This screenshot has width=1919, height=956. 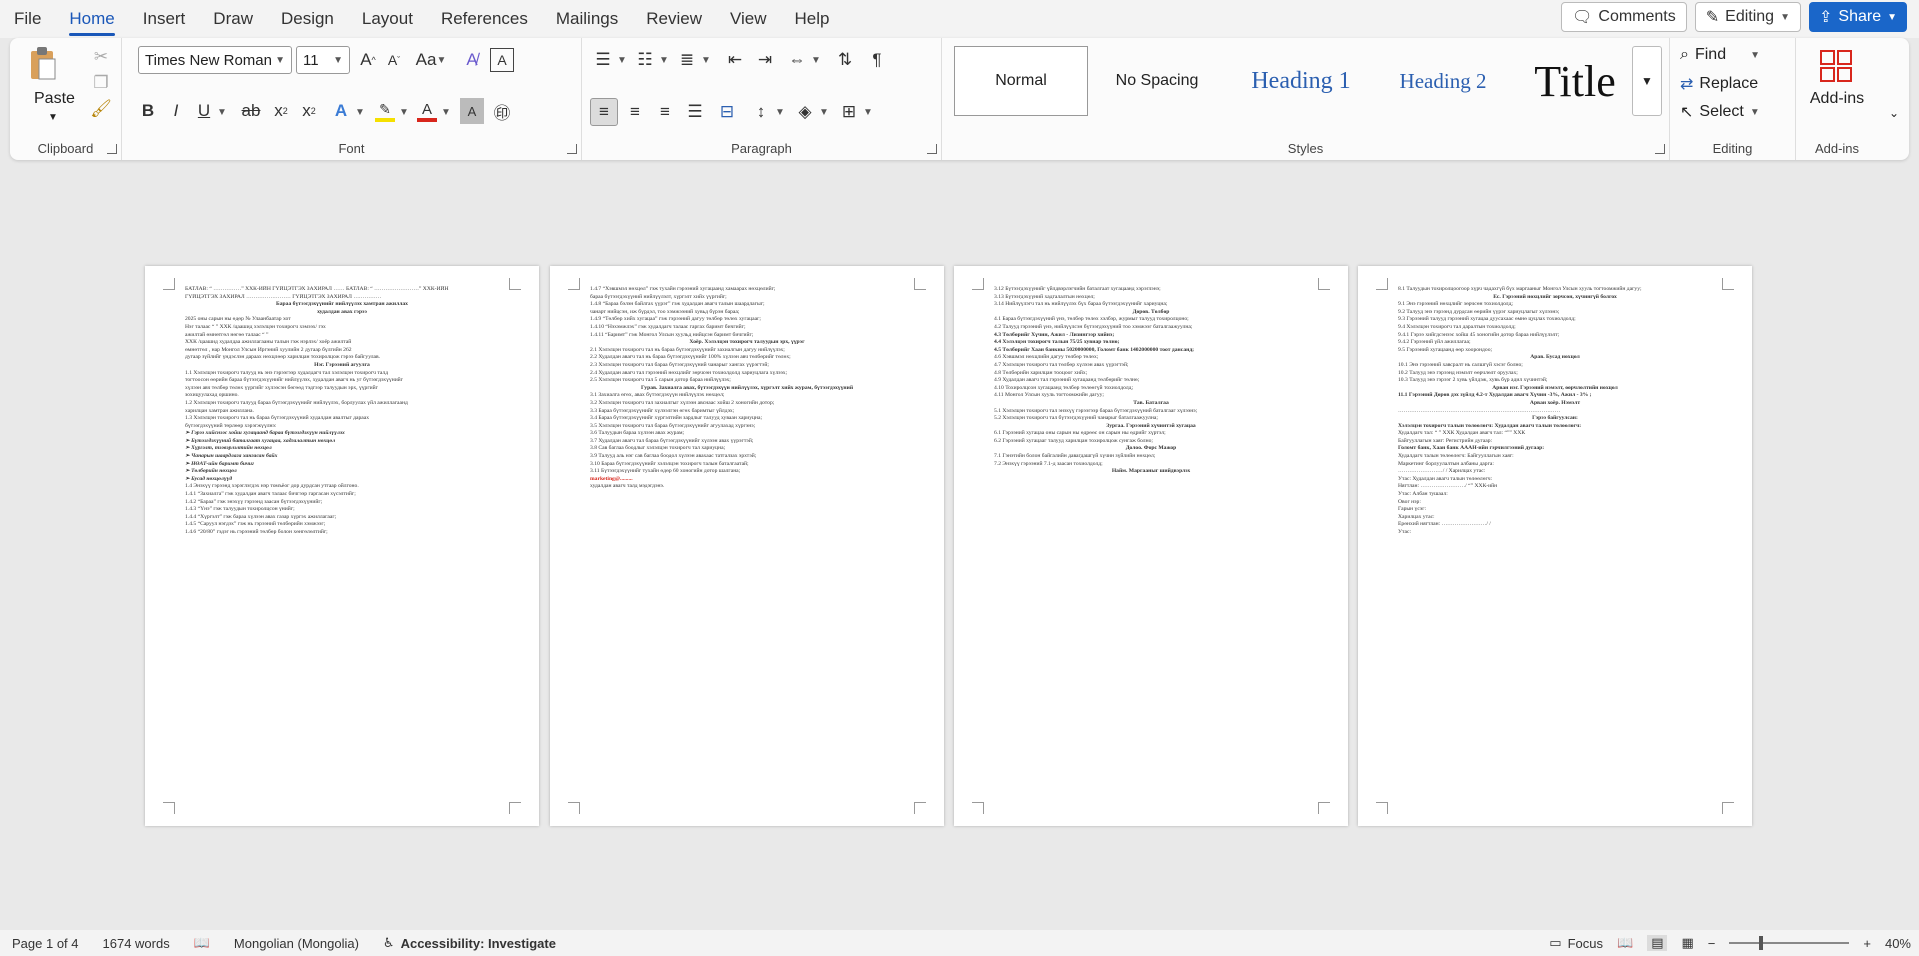 I want to click on menu-references: References, so click(x=484, y=19).